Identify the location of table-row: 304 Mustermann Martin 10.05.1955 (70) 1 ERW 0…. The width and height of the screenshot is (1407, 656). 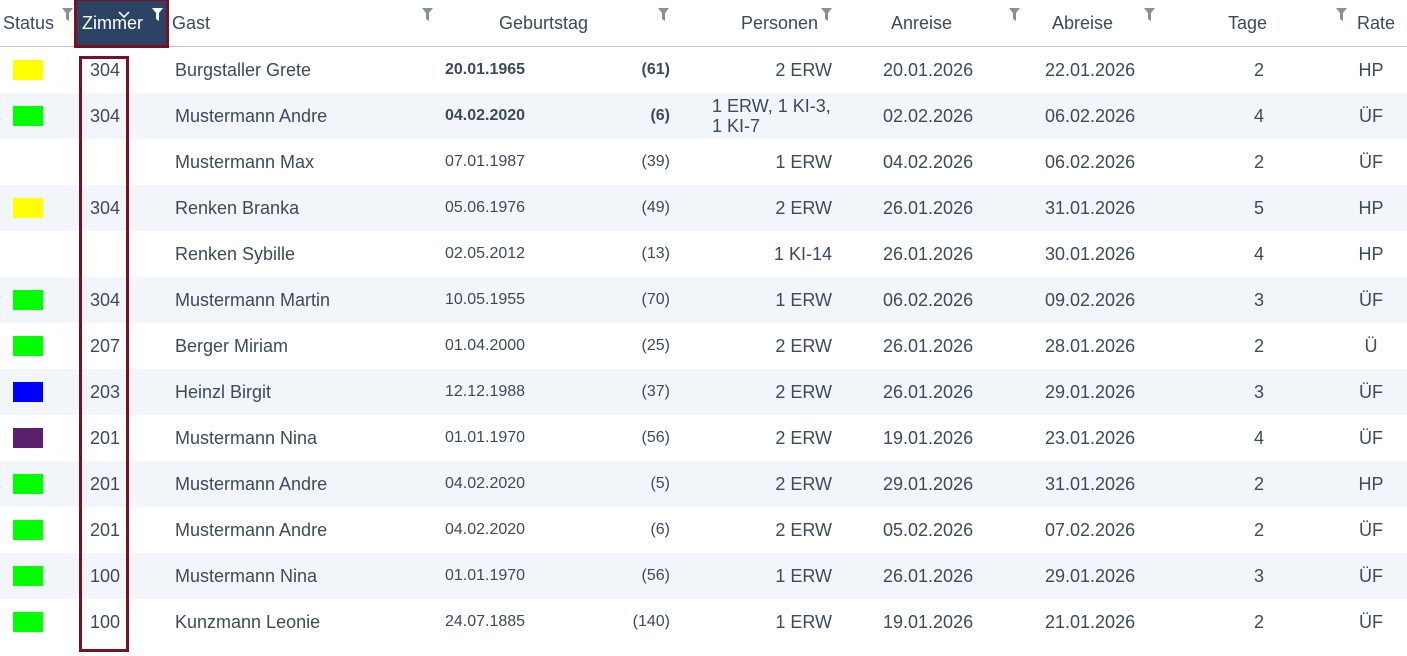
(703, 300).